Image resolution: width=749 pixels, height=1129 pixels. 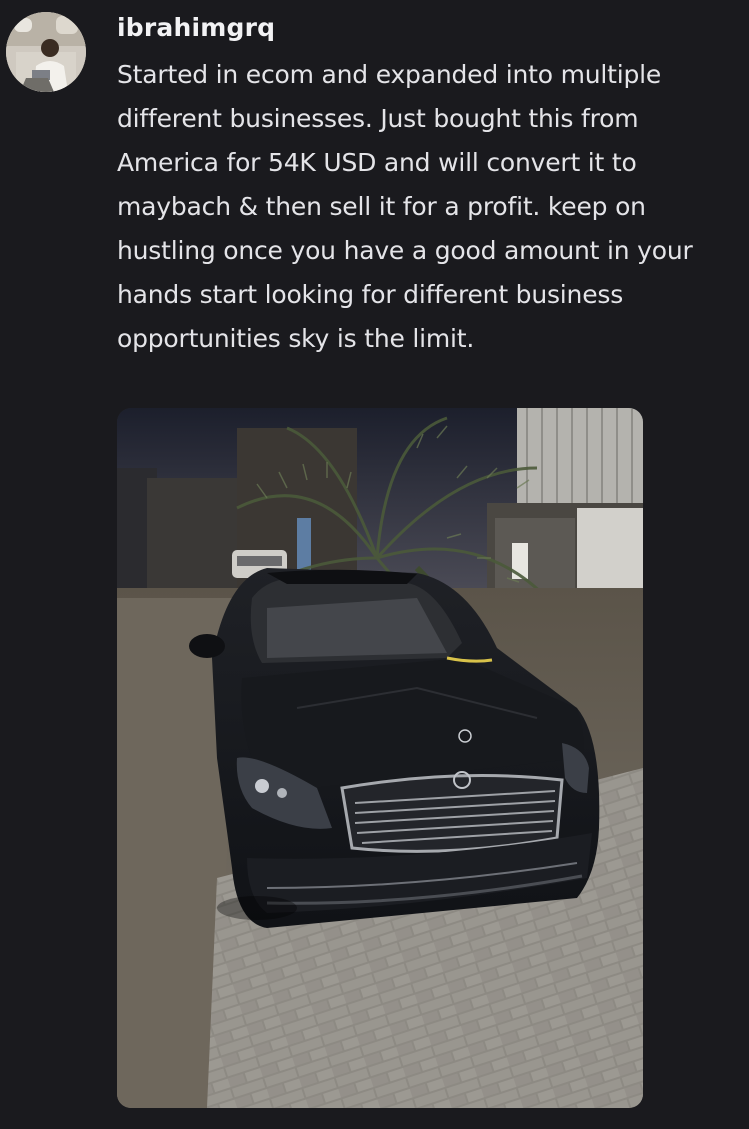 What do you see at coordinates (46, 52) in the screenshot?
I see `user-avatar` at bounding box center [46, 52].